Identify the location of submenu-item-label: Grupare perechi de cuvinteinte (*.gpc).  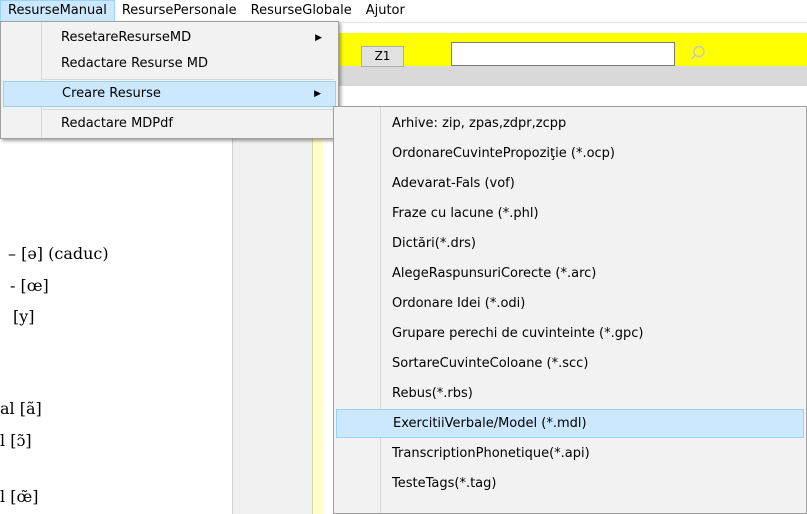
(518, 333).